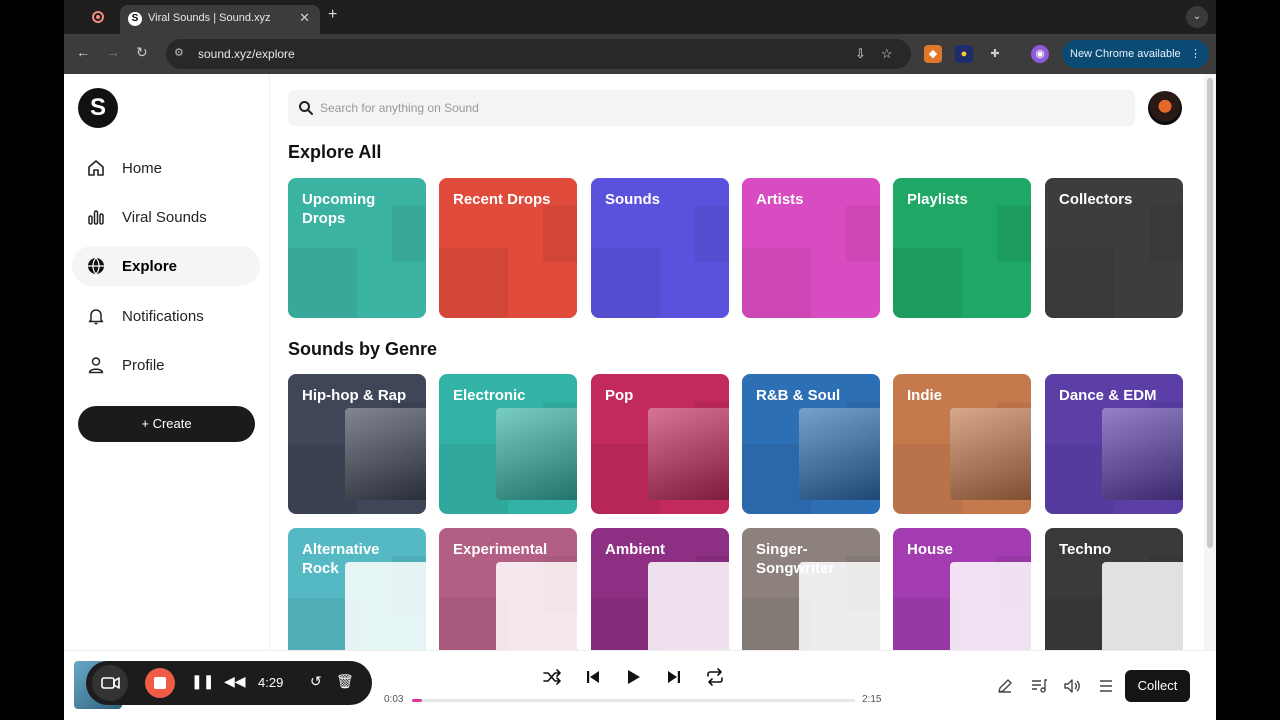 The height and width of the screenshot is (720, 1280). Describe the element at coordinates (508, 444) in the screenshot. I see `genre-tile-electronic: Electronic` at that location.